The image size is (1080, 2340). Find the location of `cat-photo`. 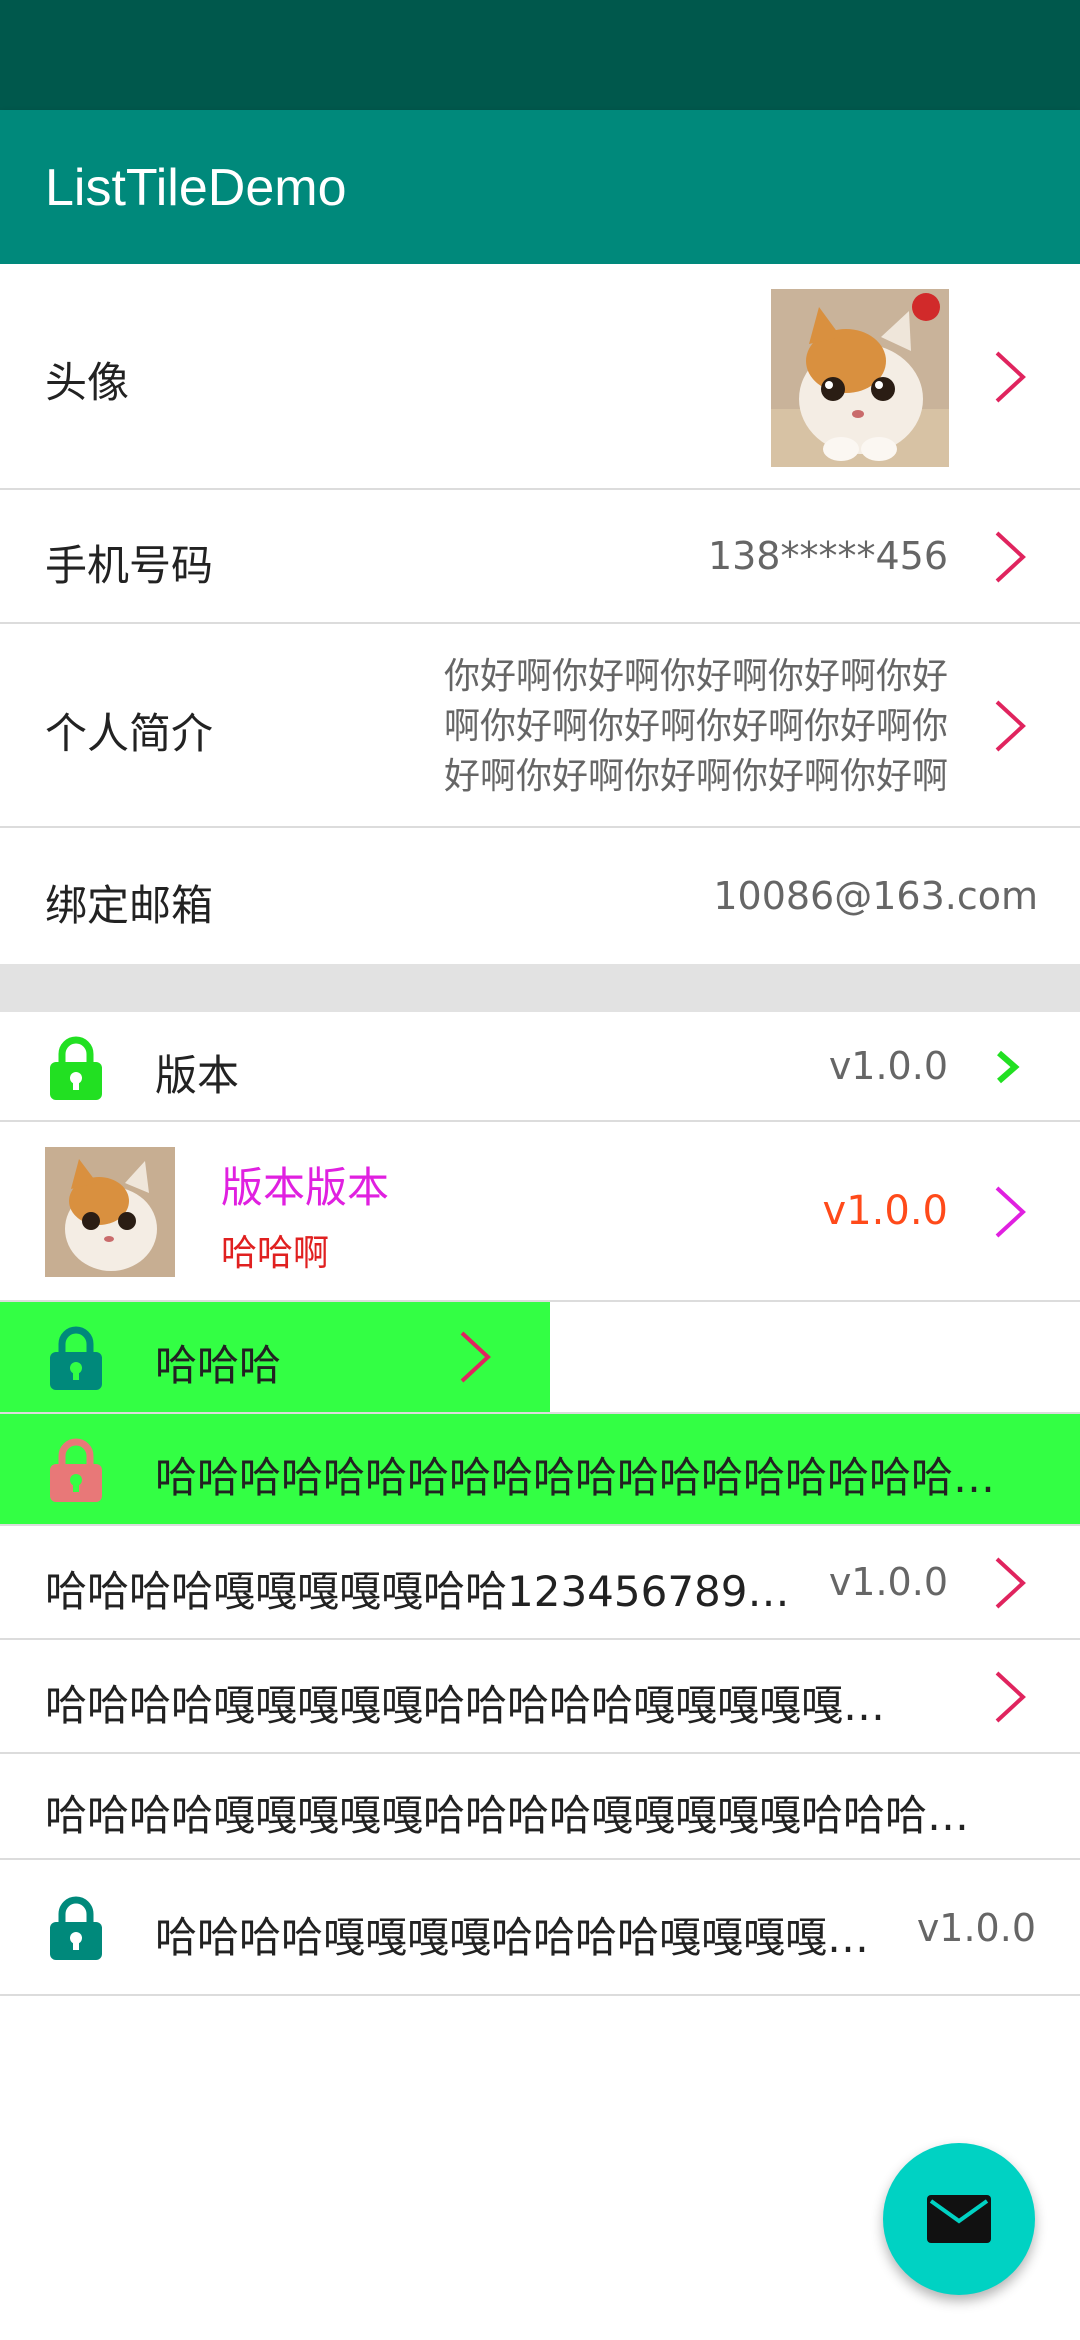

cat-photo is located at coordinates (110, 1212).